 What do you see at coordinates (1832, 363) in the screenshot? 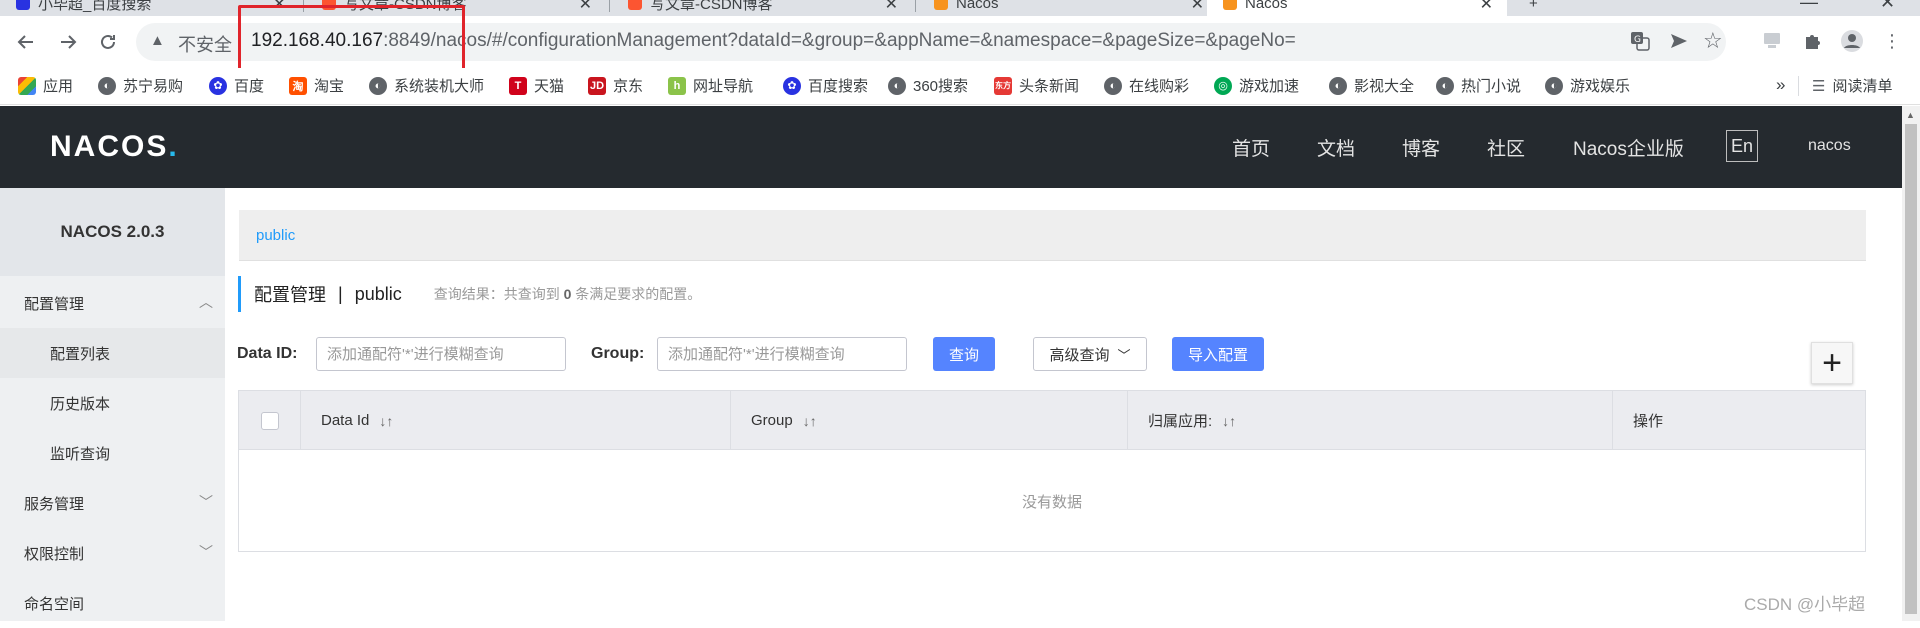
I see `add-config-button: +` at bounding box center [1832, 363].